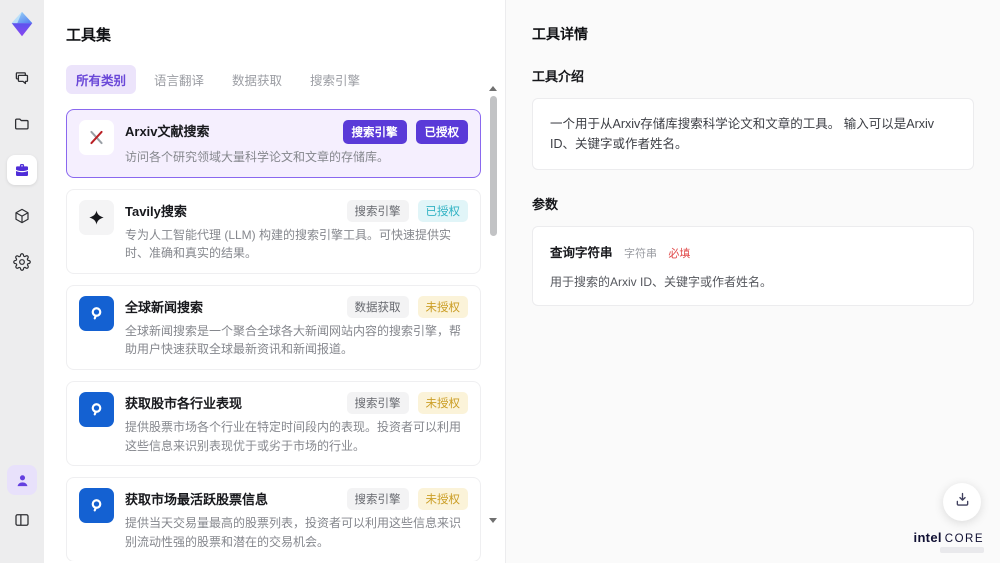 This screenshot has height=563, width=1000. I want to click on app-logo-icon, so click(22, 24).